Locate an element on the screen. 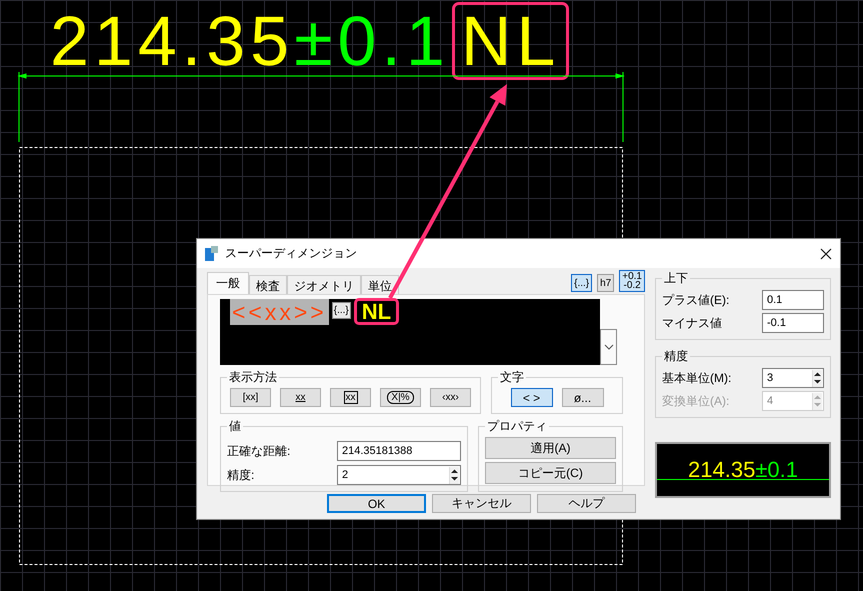 Image resolution: width=863 pixels, height=591 pixels. preview-value: 214.35 is located at coordinates (722, 470).